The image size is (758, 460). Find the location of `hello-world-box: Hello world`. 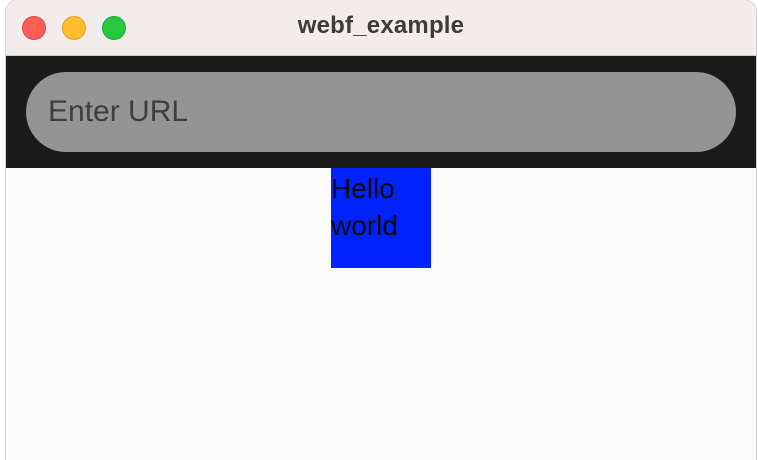

hello-world-box: Hello world is located at coordinates (381, 218).